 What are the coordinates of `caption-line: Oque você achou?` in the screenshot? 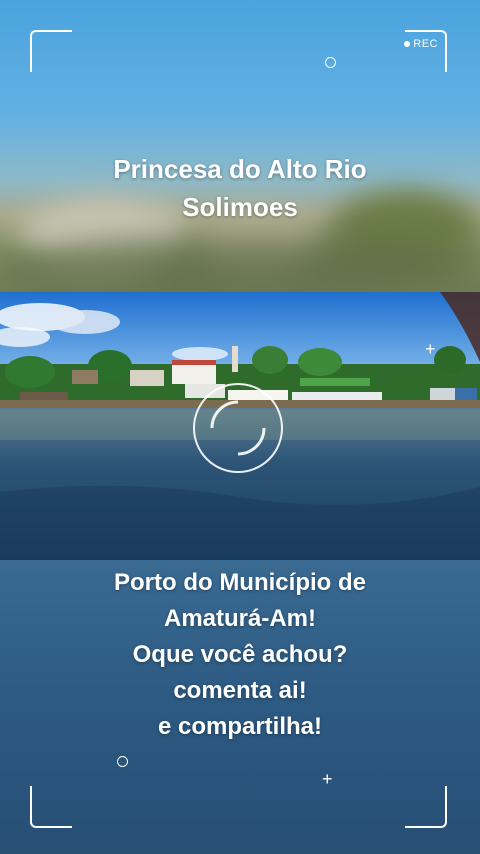 It's located at (240, 654).